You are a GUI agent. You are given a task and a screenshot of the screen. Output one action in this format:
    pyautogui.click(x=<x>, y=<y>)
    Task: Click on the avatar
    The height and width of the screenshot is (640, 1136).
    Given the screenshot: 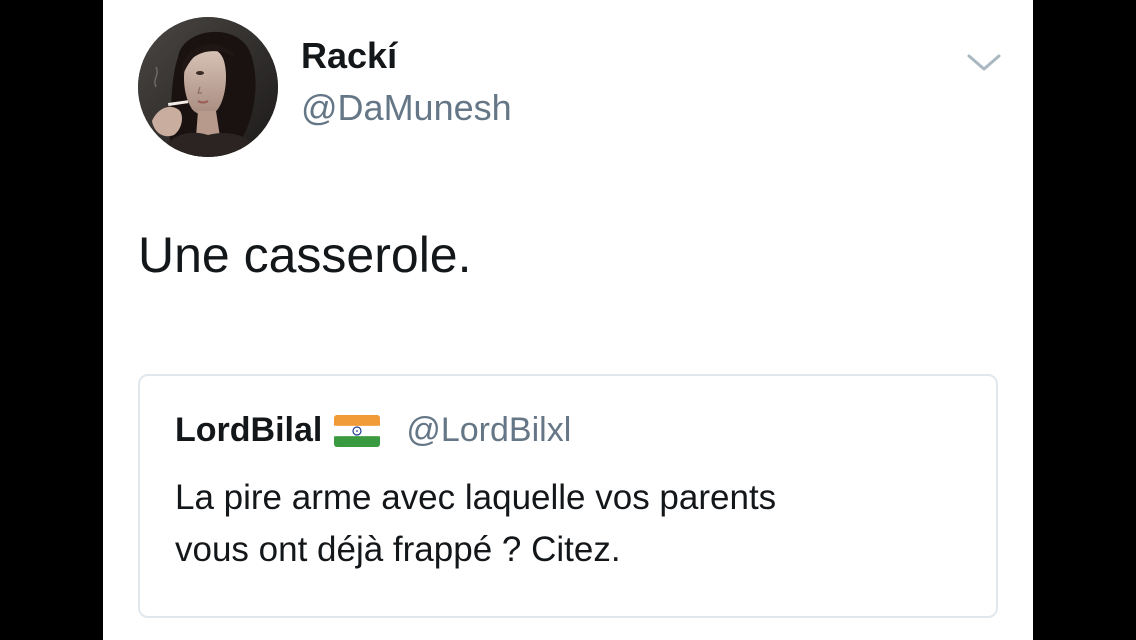 What is the action you would take?
    pyautogui.click(x=208, y=87)
    